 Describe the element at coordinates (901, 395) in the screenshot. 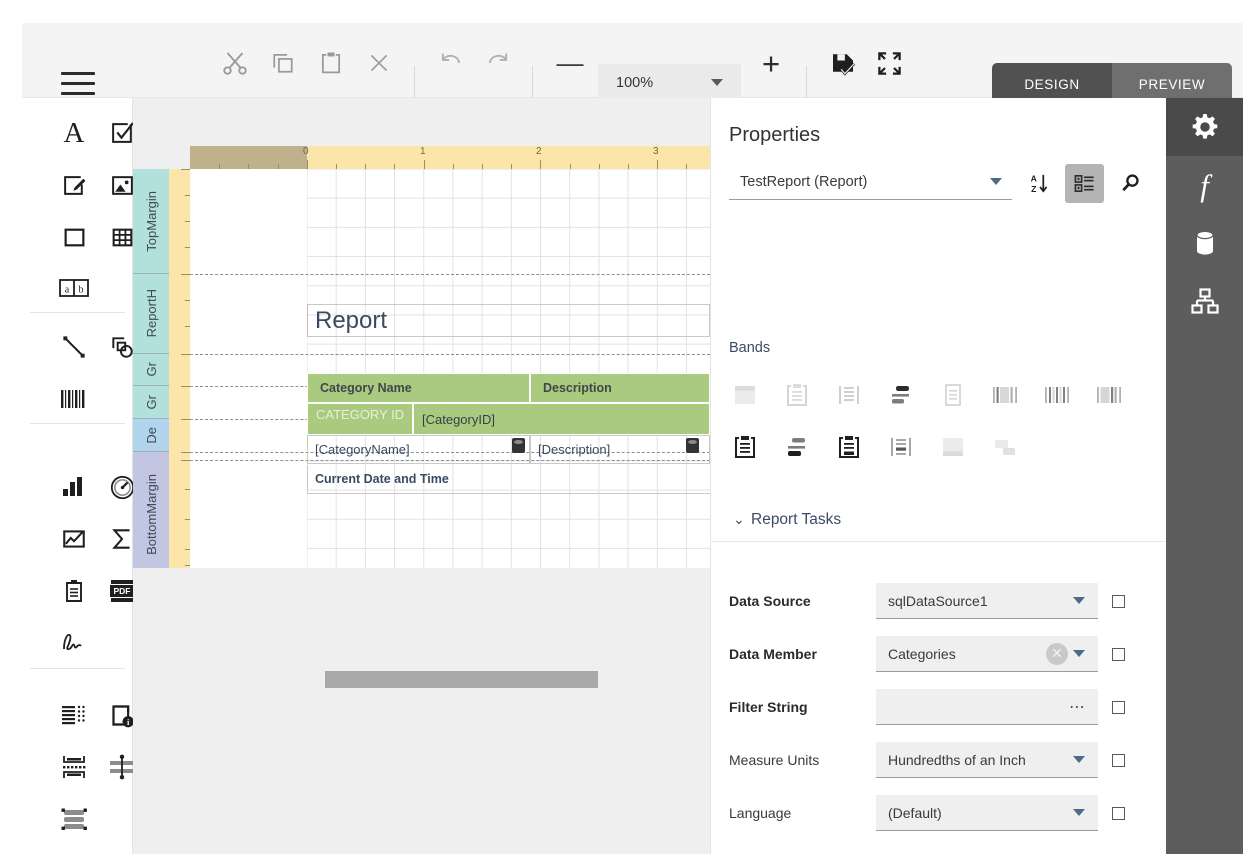

I see `group-header-band-icon` at that location.